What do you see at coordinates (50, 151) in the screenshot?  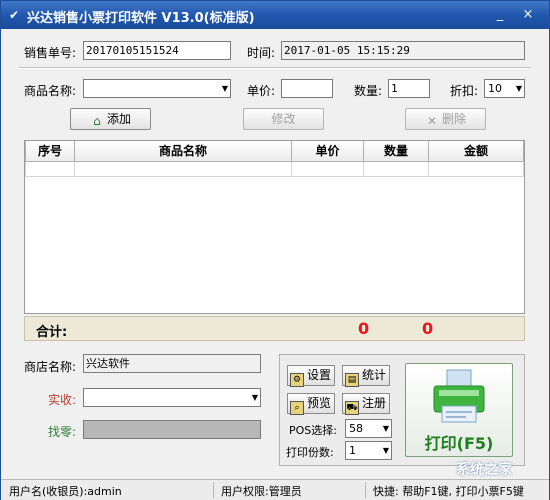 I see `col-header-index: 序号` at bounding box center [50, 151].